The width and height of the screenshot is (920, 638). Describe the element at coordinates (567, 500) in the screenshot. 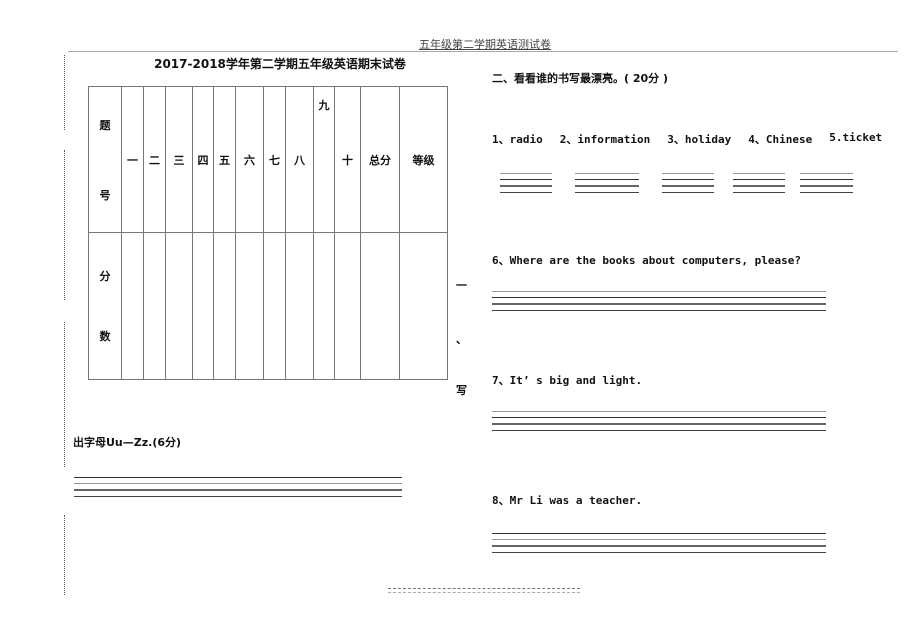

I see `sentence-8: 8、Mr Li was a teacher.` at that location.